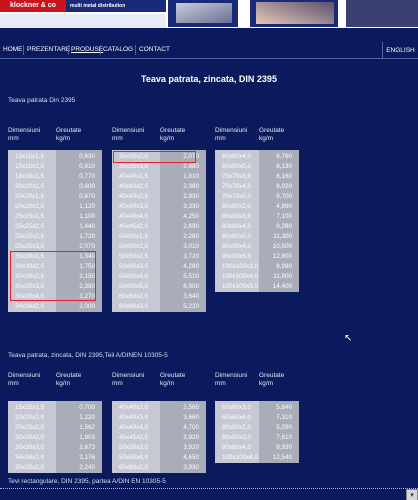 This screenshot has width=418, height=500. I want to click on table-row: 30x30x2,0 1,903, so click(55, 438).